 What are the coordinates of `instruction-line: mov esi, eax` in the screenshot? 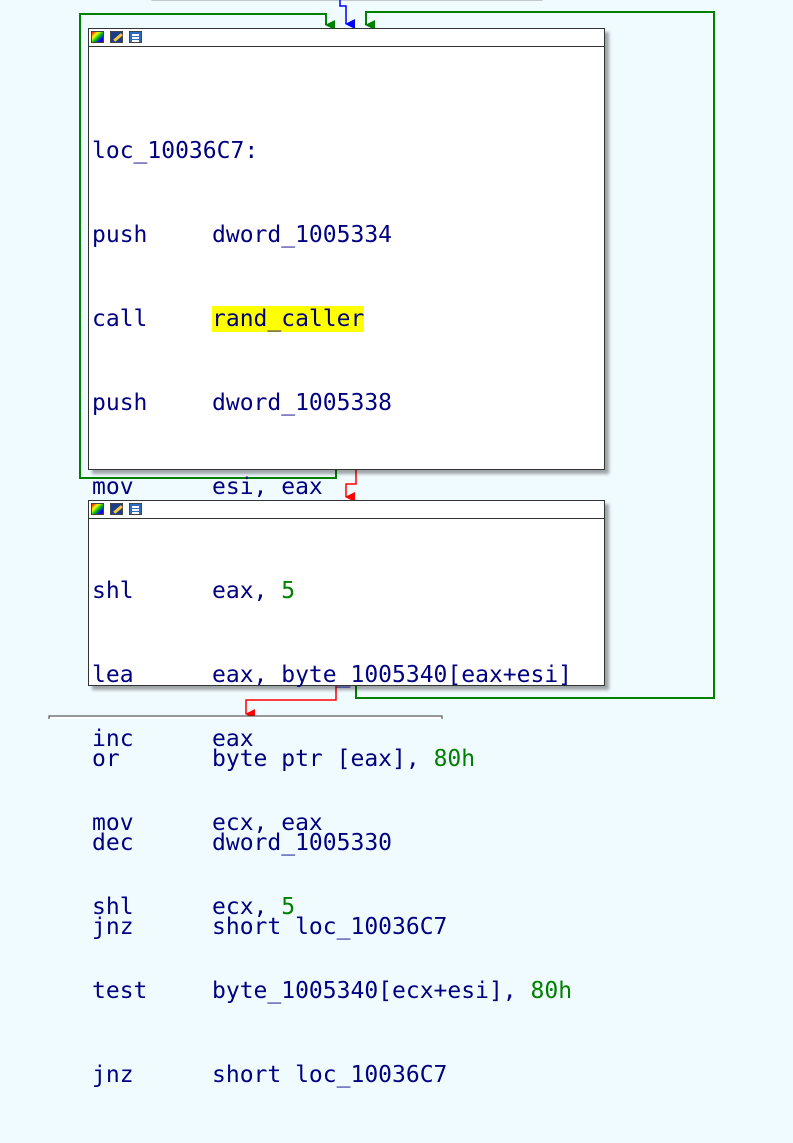 It's located at (332, 487).